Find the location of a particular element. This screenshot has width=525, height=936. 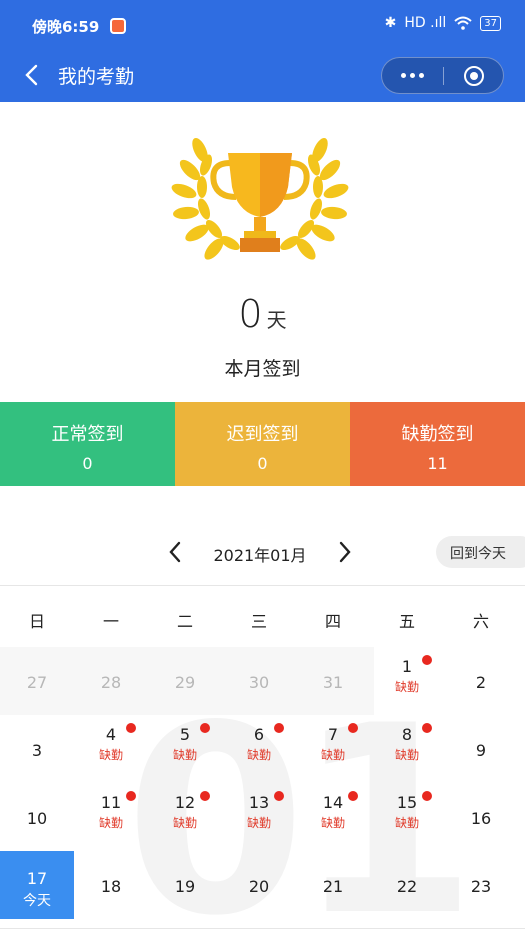

calendar-day: 1 缺勤 is located at coordinates (407, 681).